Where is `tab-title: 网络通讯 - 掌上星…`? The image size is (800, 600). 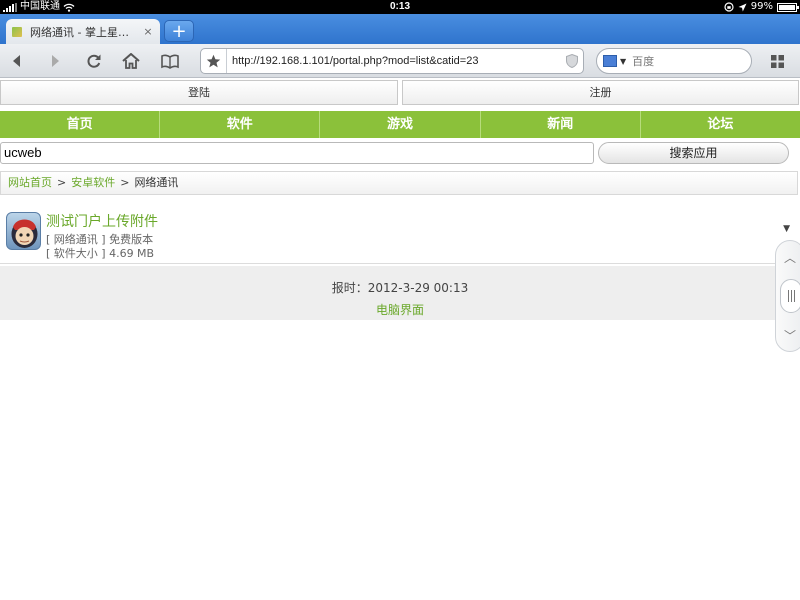 tab-title: 网络通讯 - 掌上星… is located at coordinates (79, 32).